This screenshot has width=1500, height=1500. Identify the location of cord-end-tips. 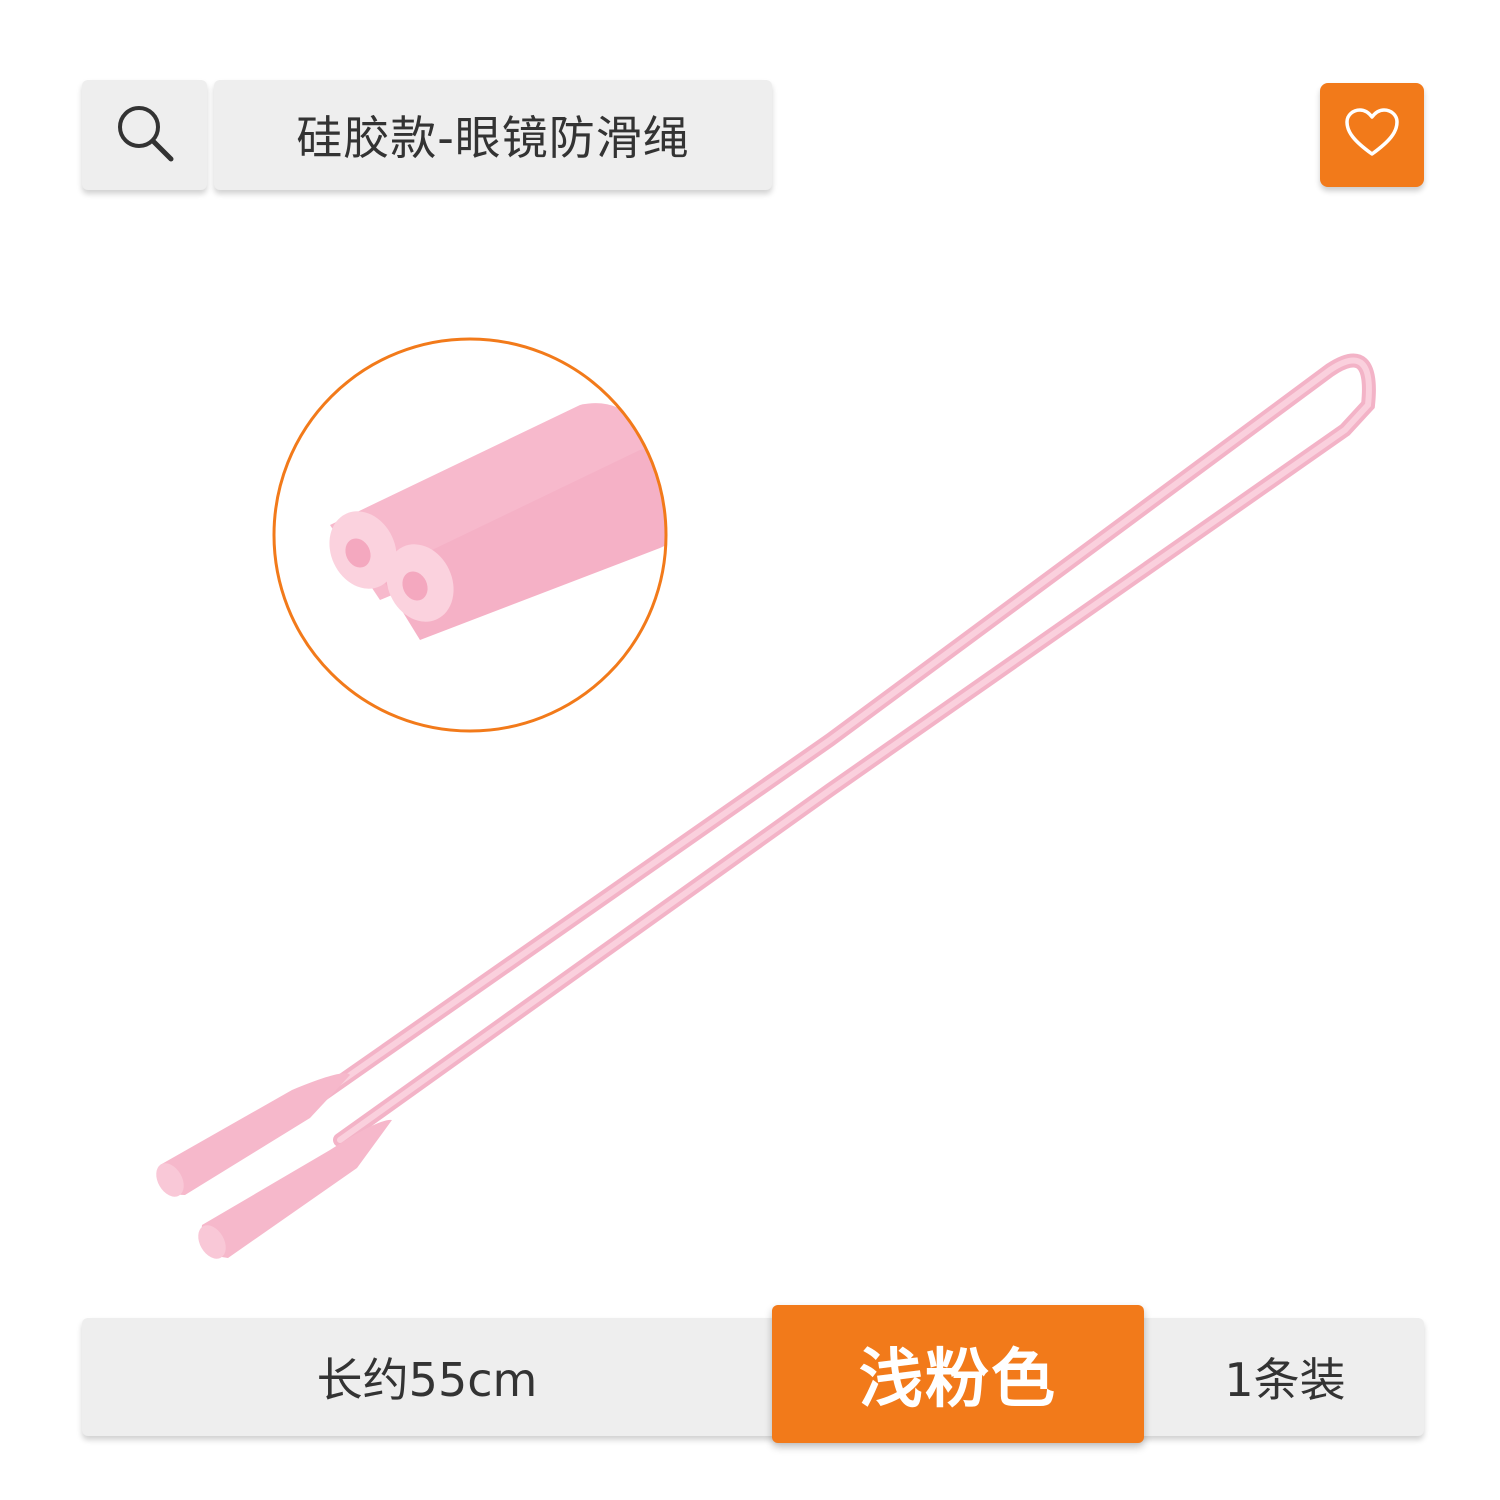
(274, 1166).